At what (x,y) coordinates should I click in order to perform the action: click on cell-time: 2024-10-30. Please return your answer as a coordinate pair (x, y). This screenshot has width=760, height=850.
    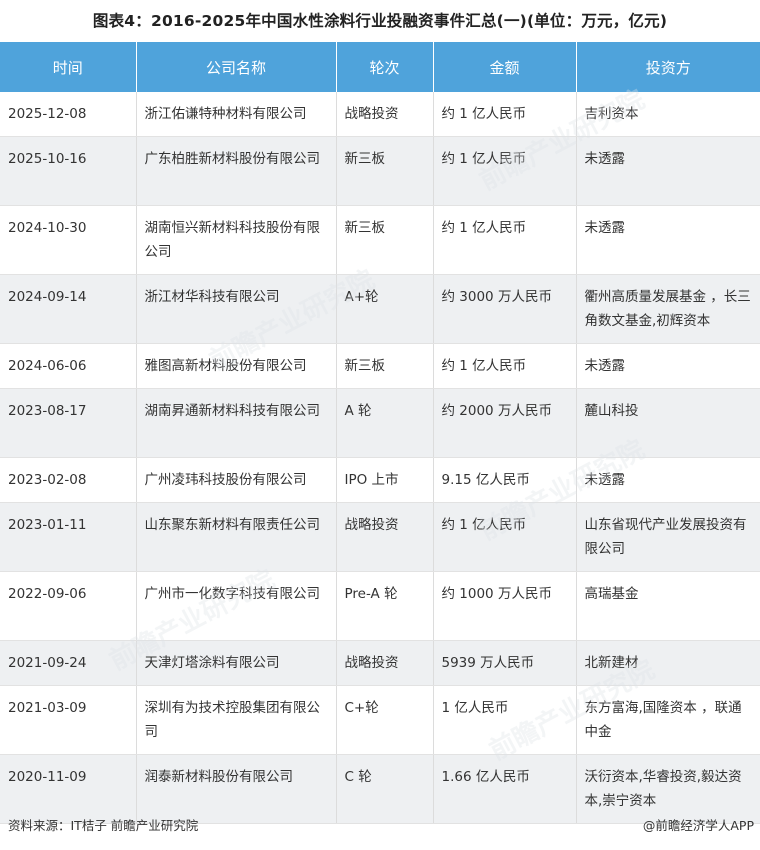
    Looking at the image, I should click on (68, 240).